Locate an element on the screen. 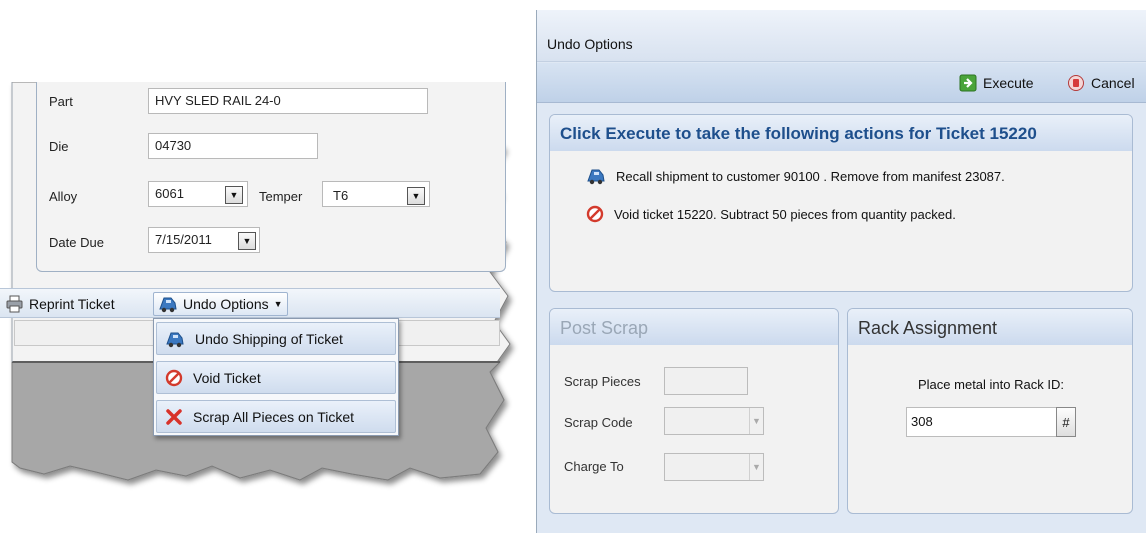 Image resolution: width=1146 pixels, height=533 pixels. menu-item-label: Scrap All Pieces on Ticket is located at coordinates (274, 416).